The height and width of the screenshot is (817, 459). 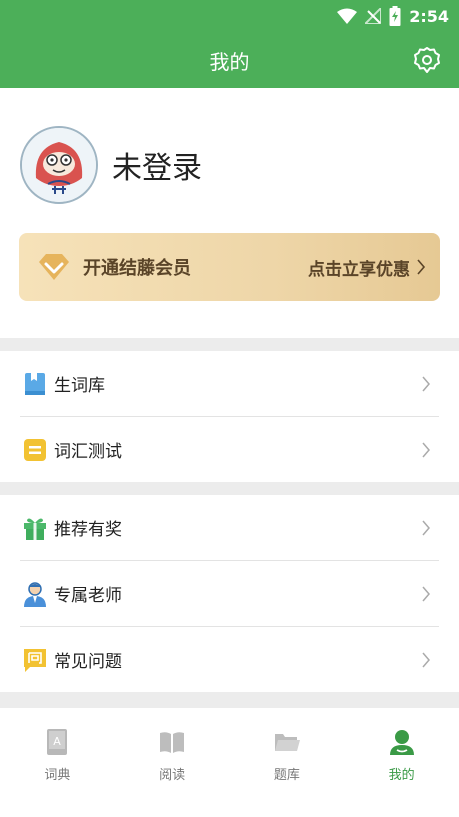 I want to click on menu-item-label: 词汇测试, so click(x=88, y=452).